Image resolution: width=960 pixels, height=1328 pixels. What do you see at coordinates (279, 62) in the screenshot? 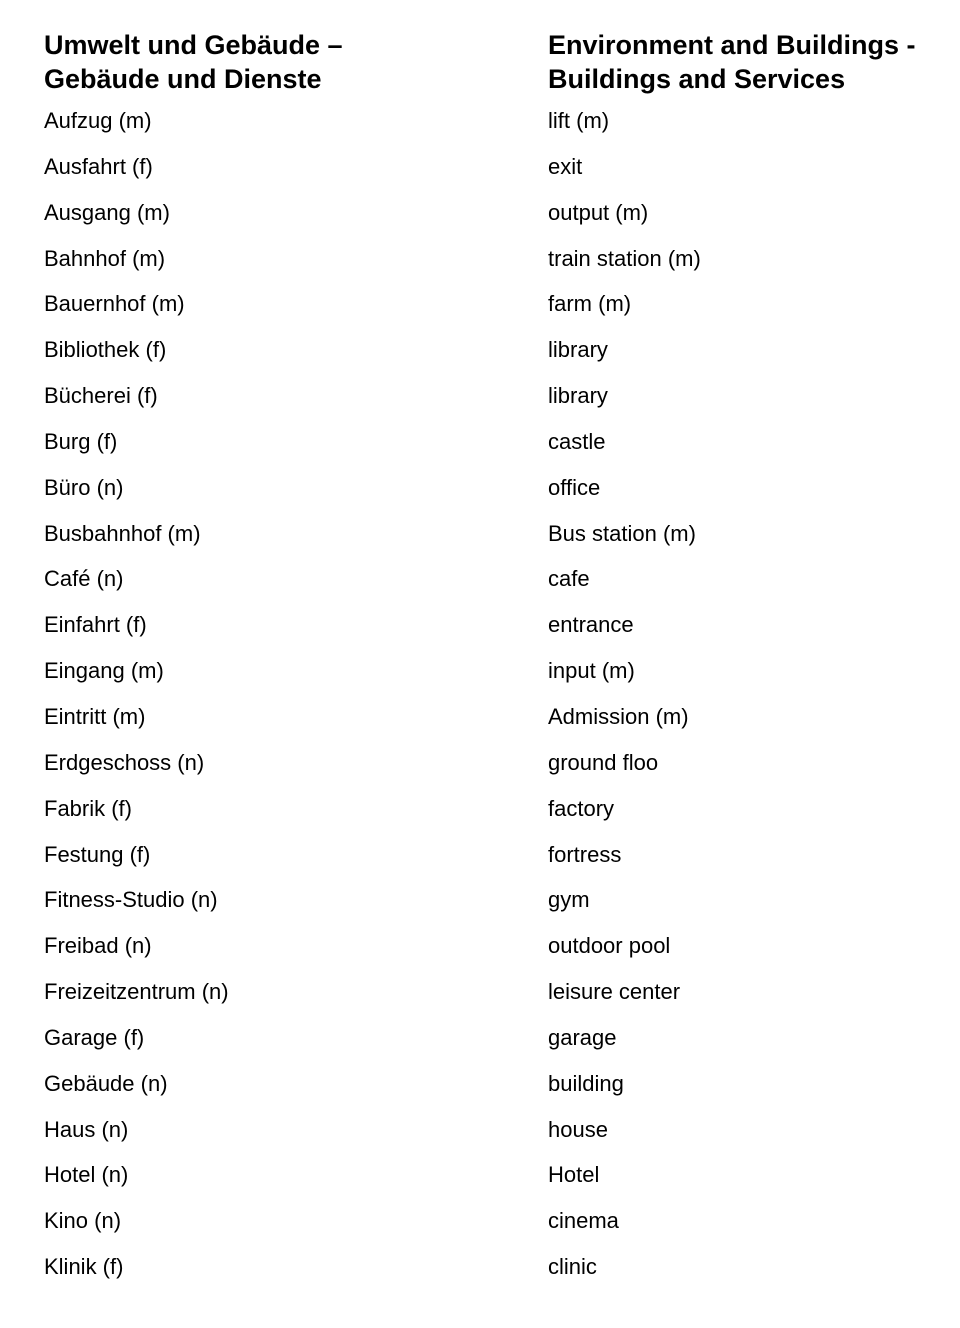
I see `german-heading: Umwelt und Gebäude – Gebäude und Dienste` at bounding box center [279, 62].